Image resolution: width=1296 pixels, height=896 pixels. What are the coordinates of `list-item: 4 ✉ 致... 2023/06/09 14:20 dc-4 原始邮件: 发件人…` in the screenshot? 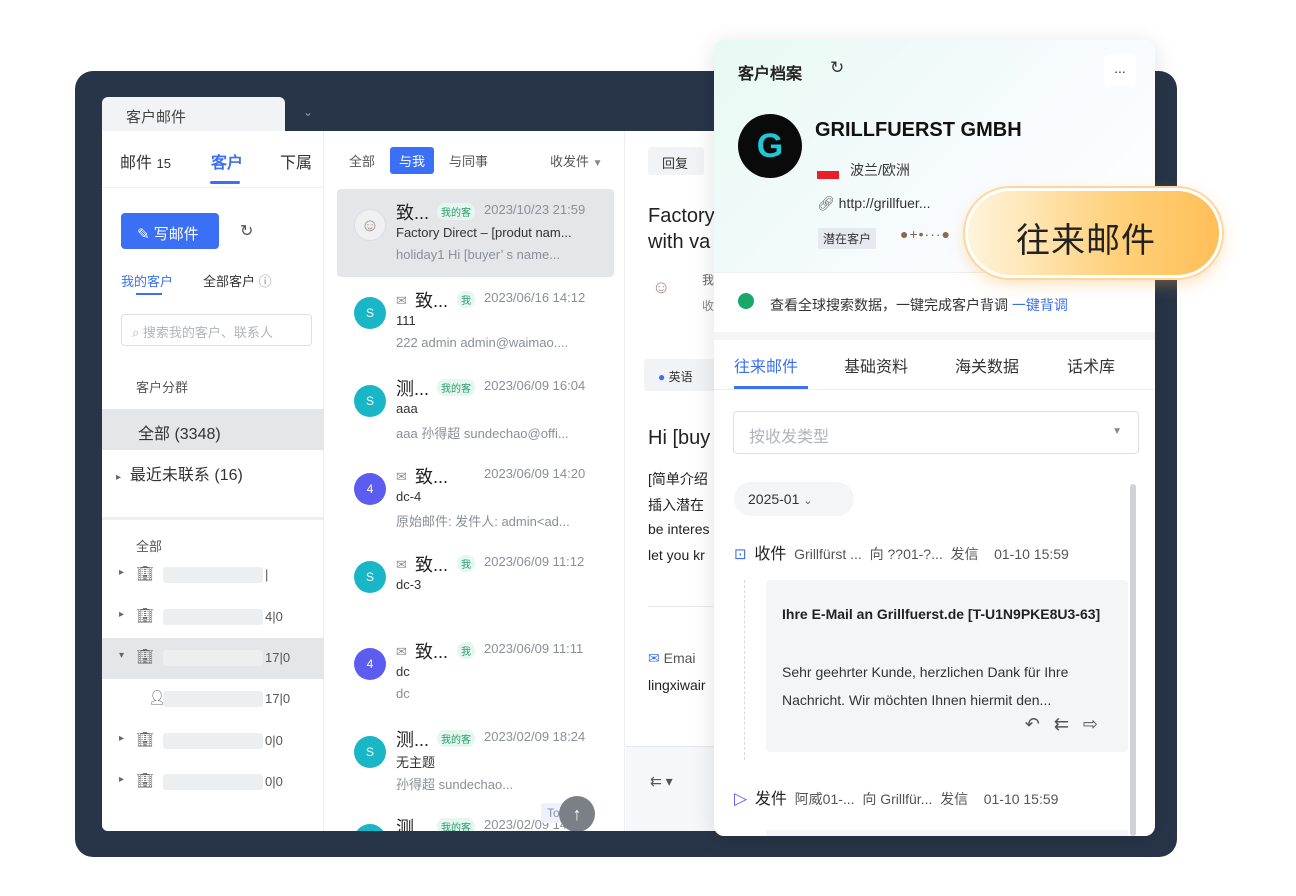 It's located at (475, 497).